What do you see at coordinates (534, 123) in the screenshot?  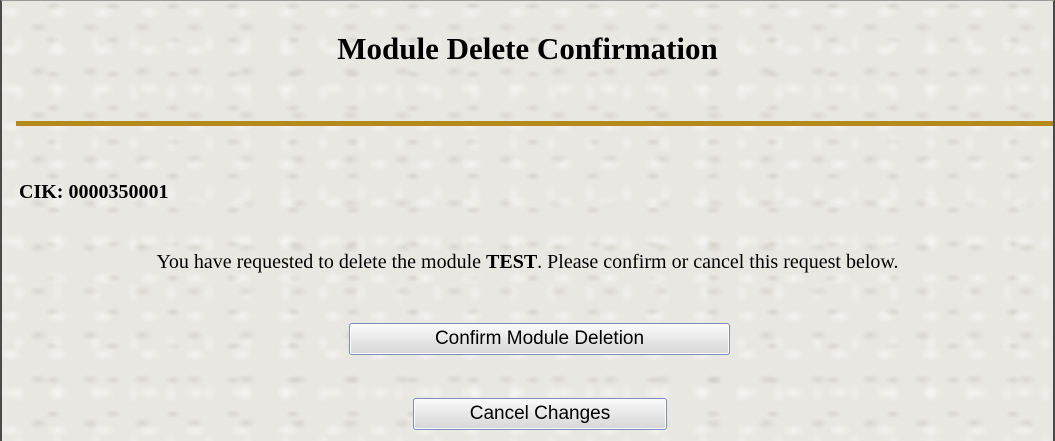 I see `header-divider` at bounding box center [534, 123].